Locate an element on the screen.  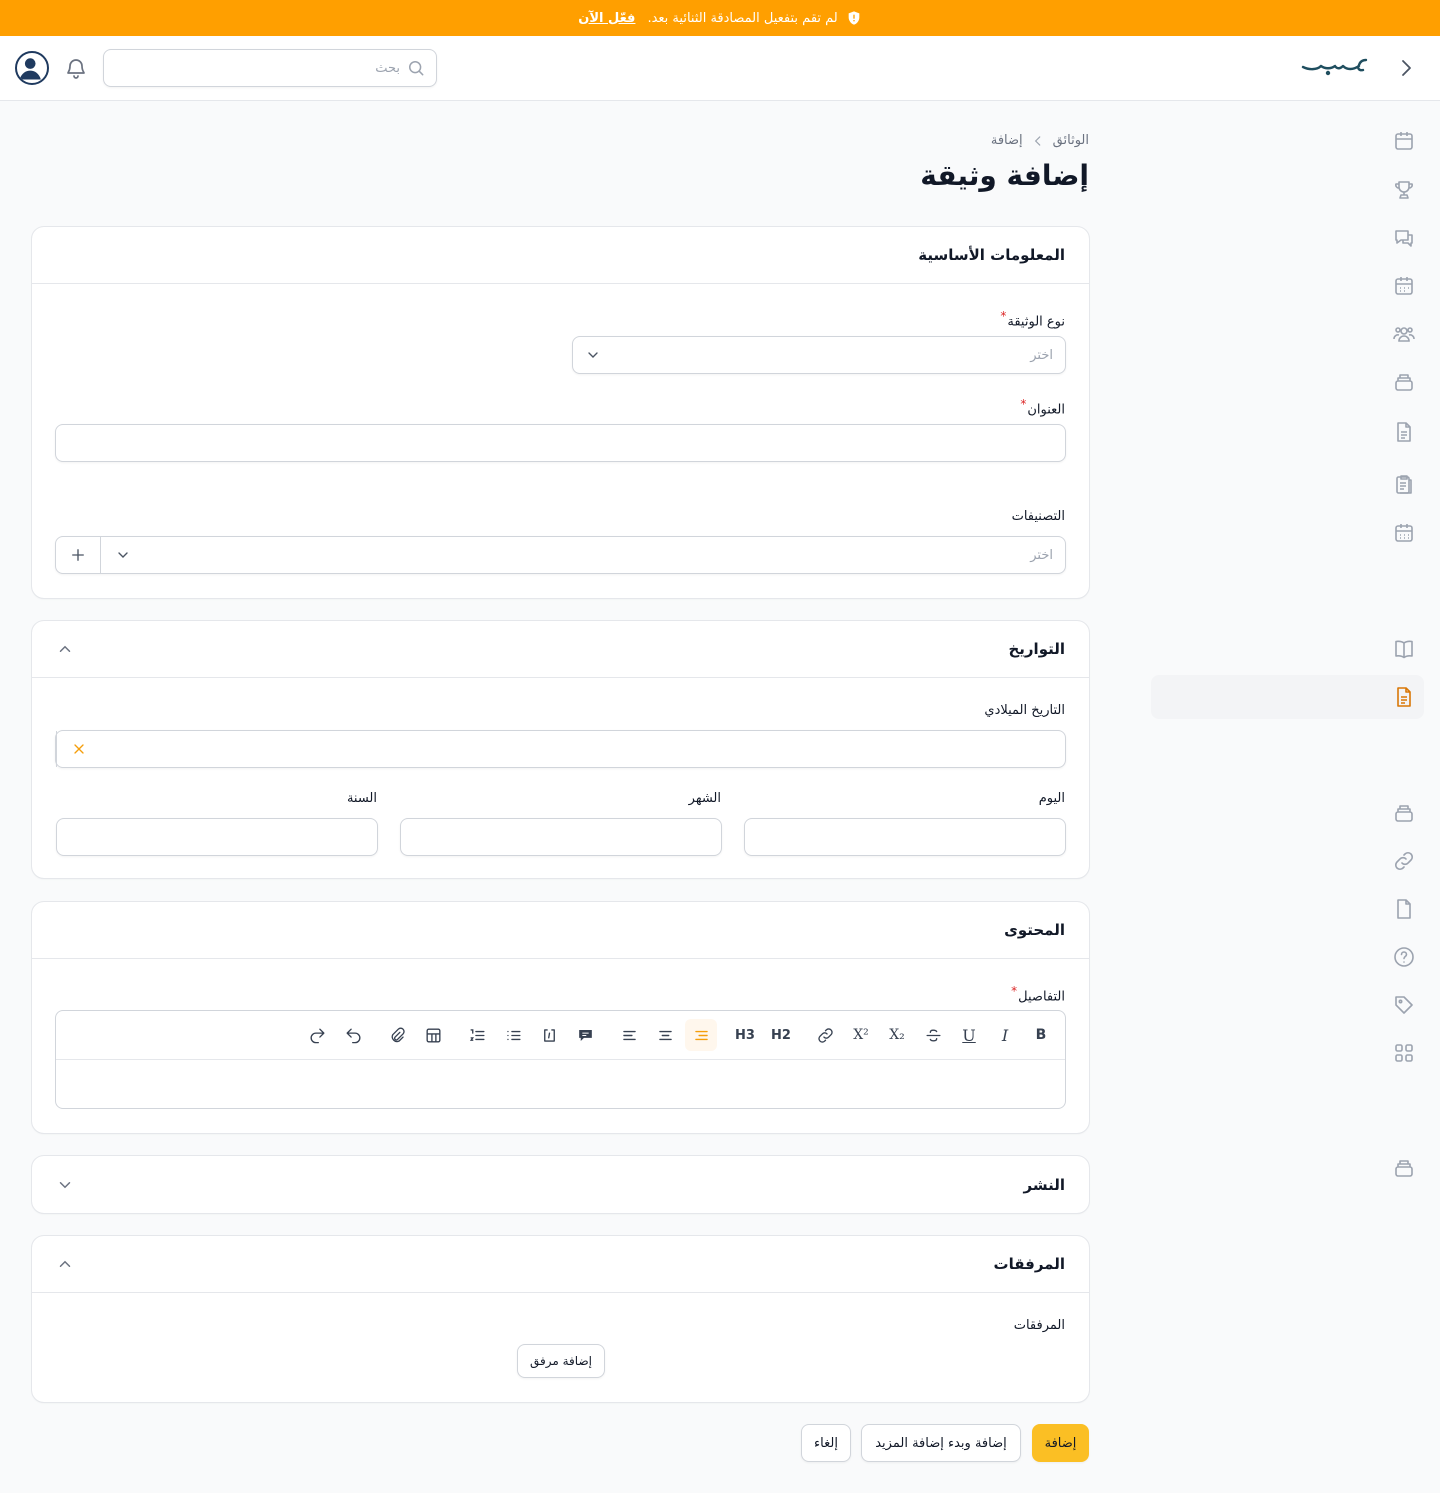
year-field is located at coordinates (217, 837).